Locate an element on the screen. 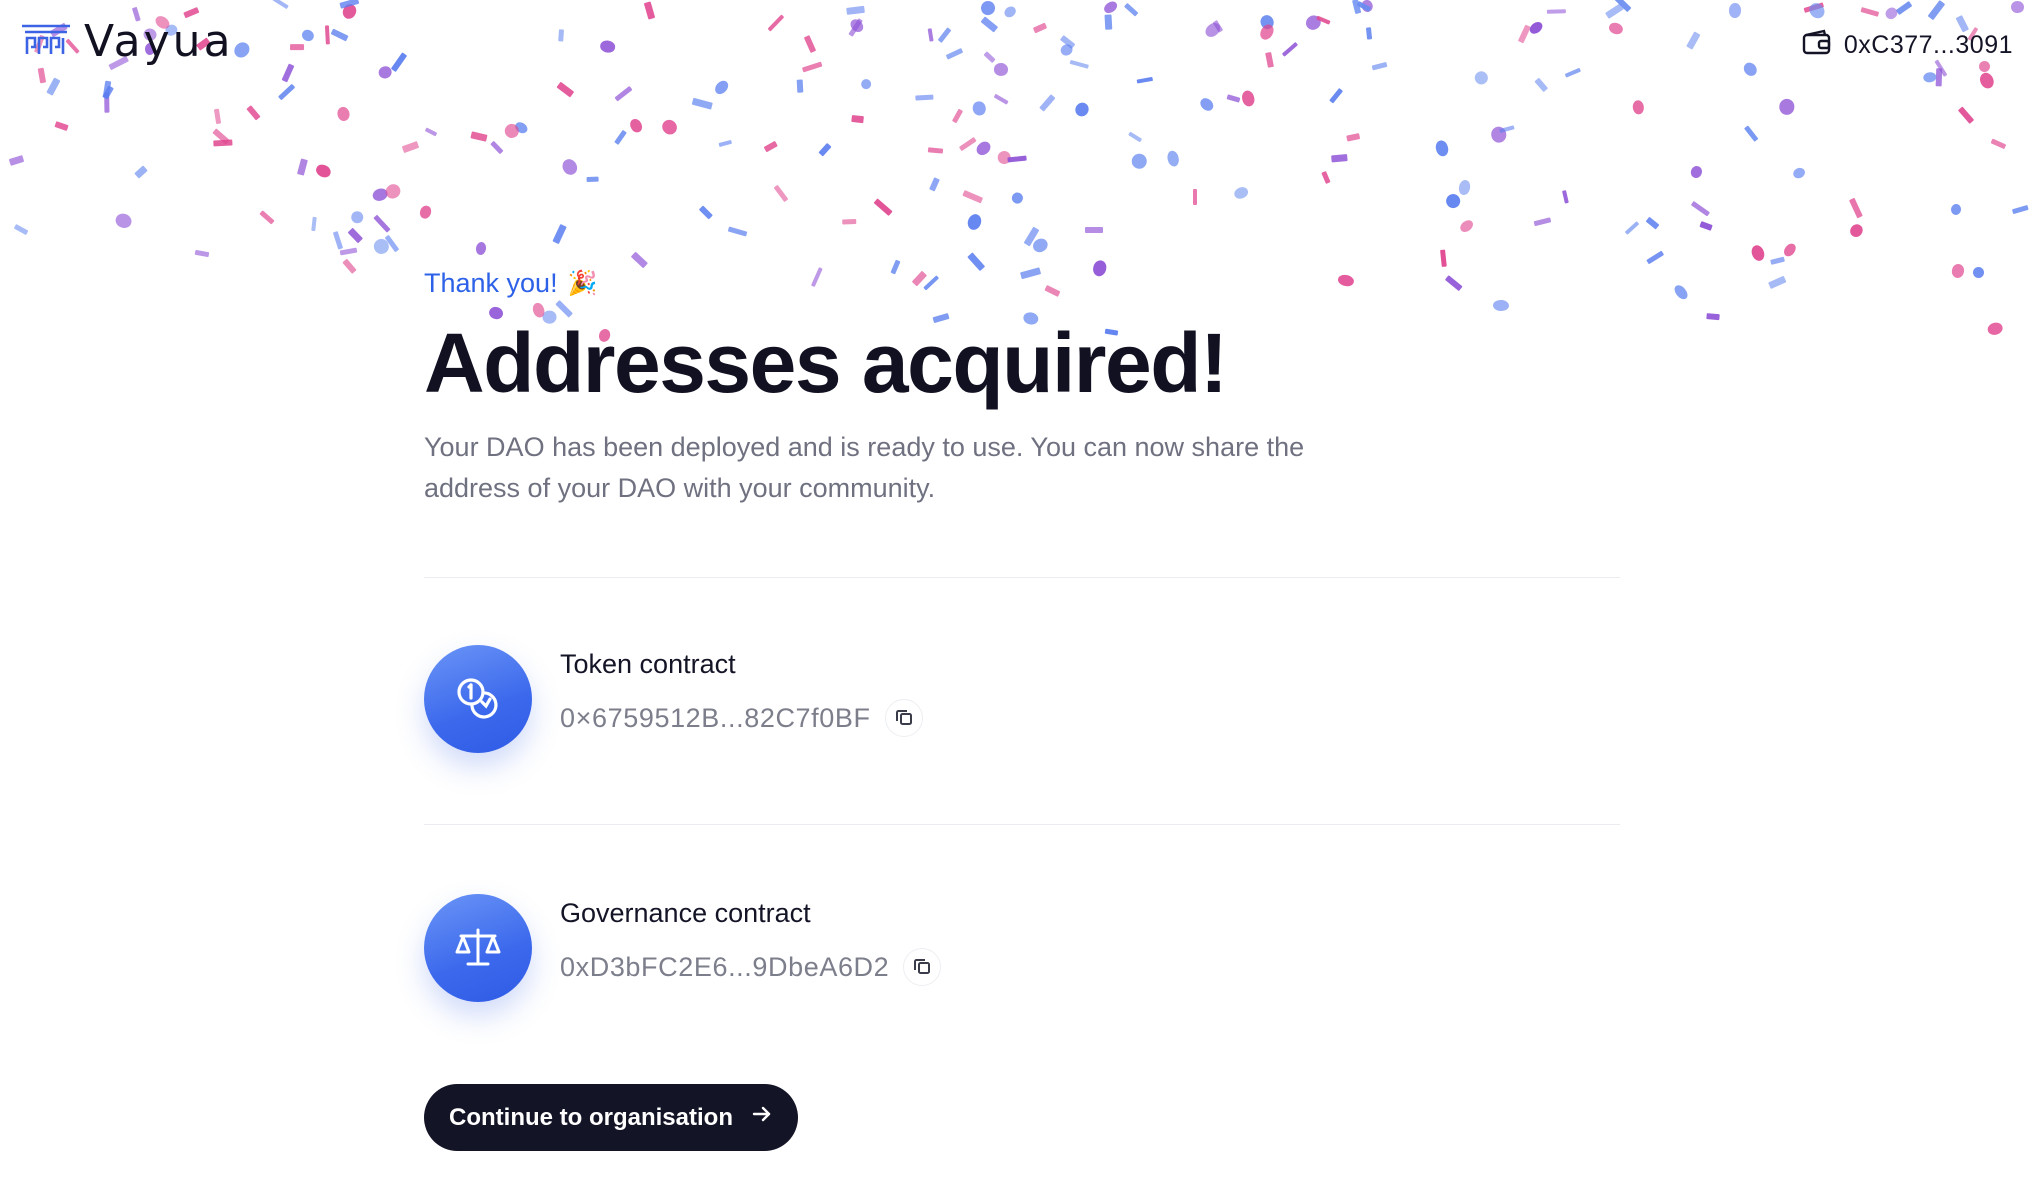  continue-to-organisation-button: Continue to organisation is located at coordinates (611, 1117).